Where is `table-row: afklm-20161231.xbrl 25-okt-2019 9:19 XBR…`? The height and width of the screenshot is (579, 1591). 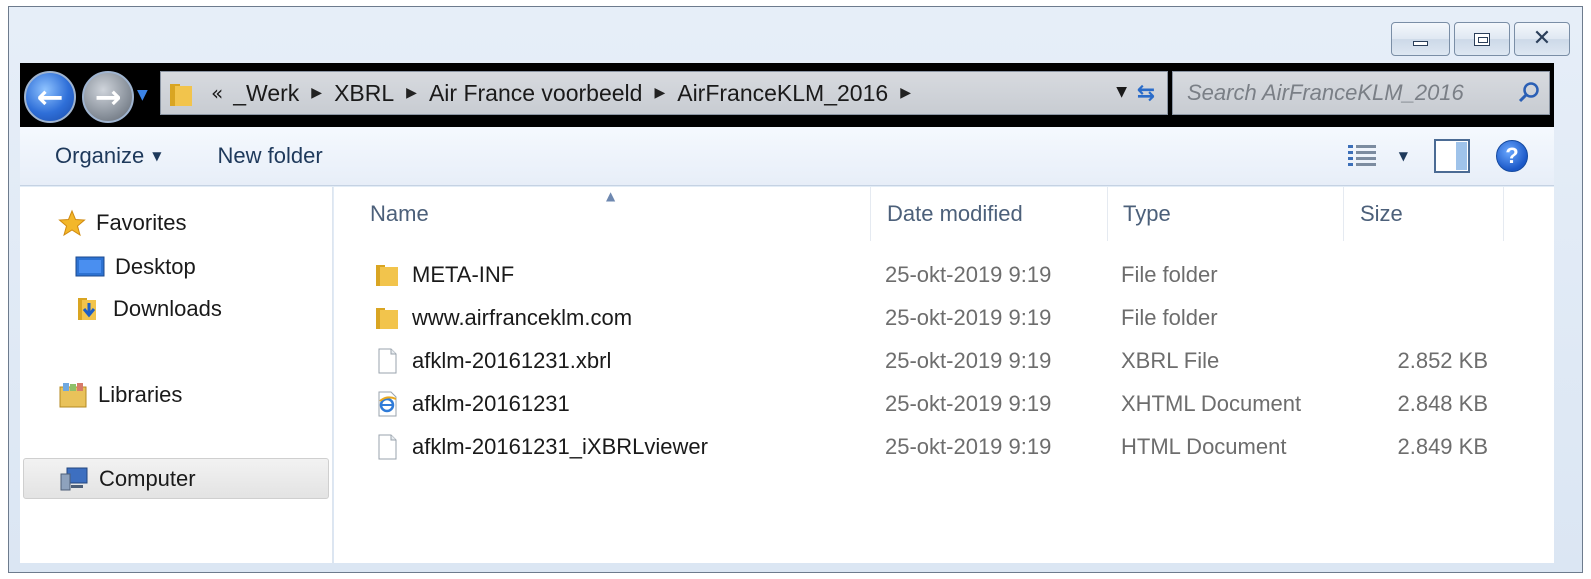 table-row: afklm-20161231.xbrl 25-okt-2019 9:19 XBR… is located at coordinates (944, 360).